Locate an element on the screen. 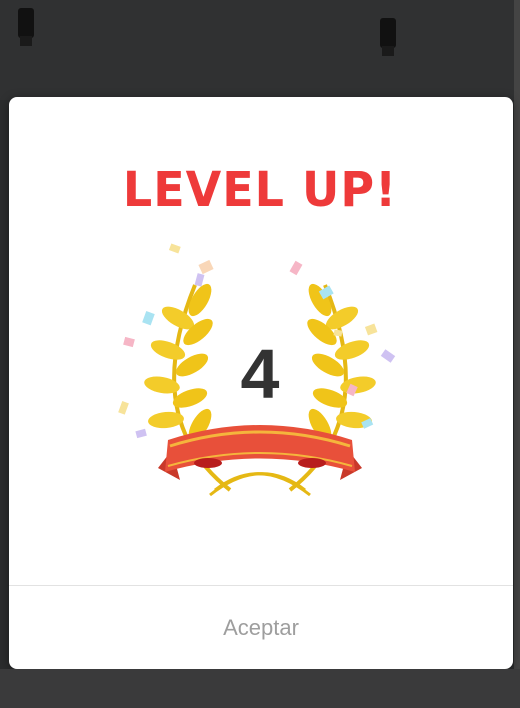 The height and width of the screenshot is (708, 520). accept-button: Aceptar is located at coordinates (261, 627).